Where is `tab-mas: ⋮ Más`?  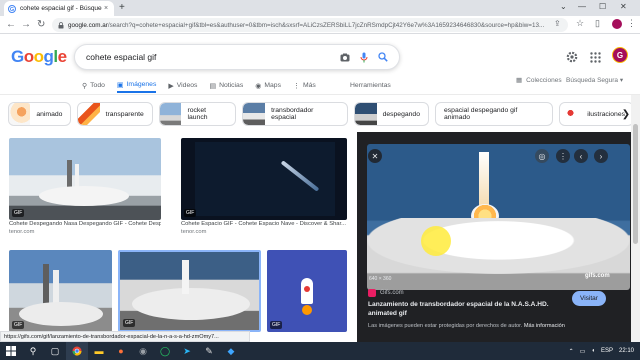 tab-mas: ⋮ Más is located at coordinates (304, 85).